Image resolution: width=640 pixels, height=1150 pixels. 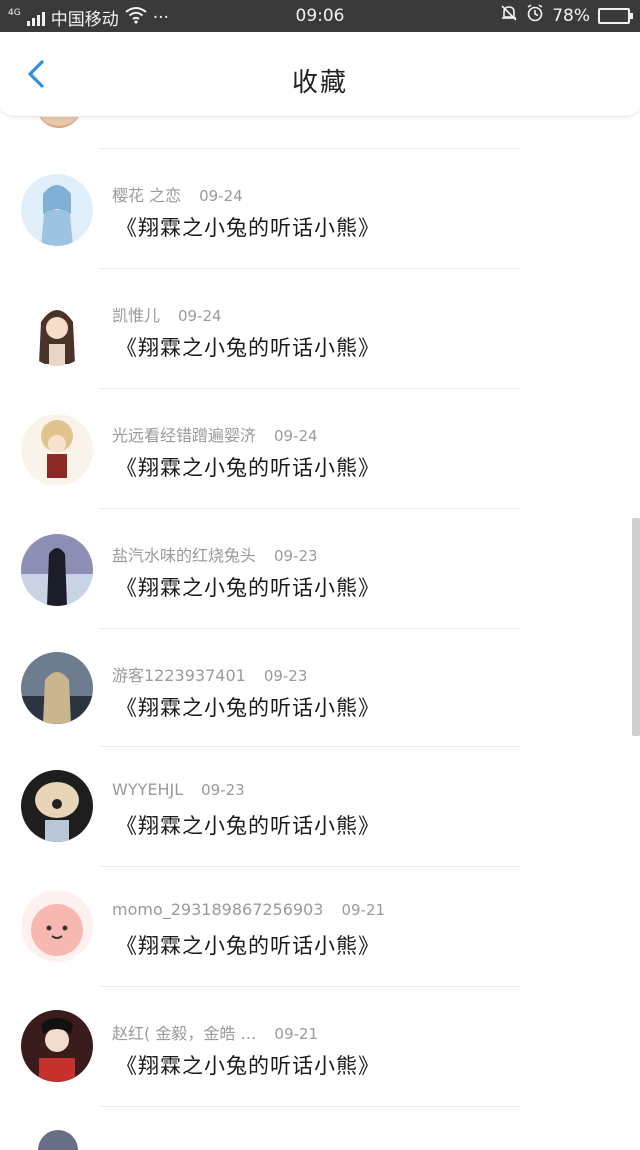 I want to click on item-meta: 盐汽水味的红烧兔头 09-23, so click(x=215, y=554).